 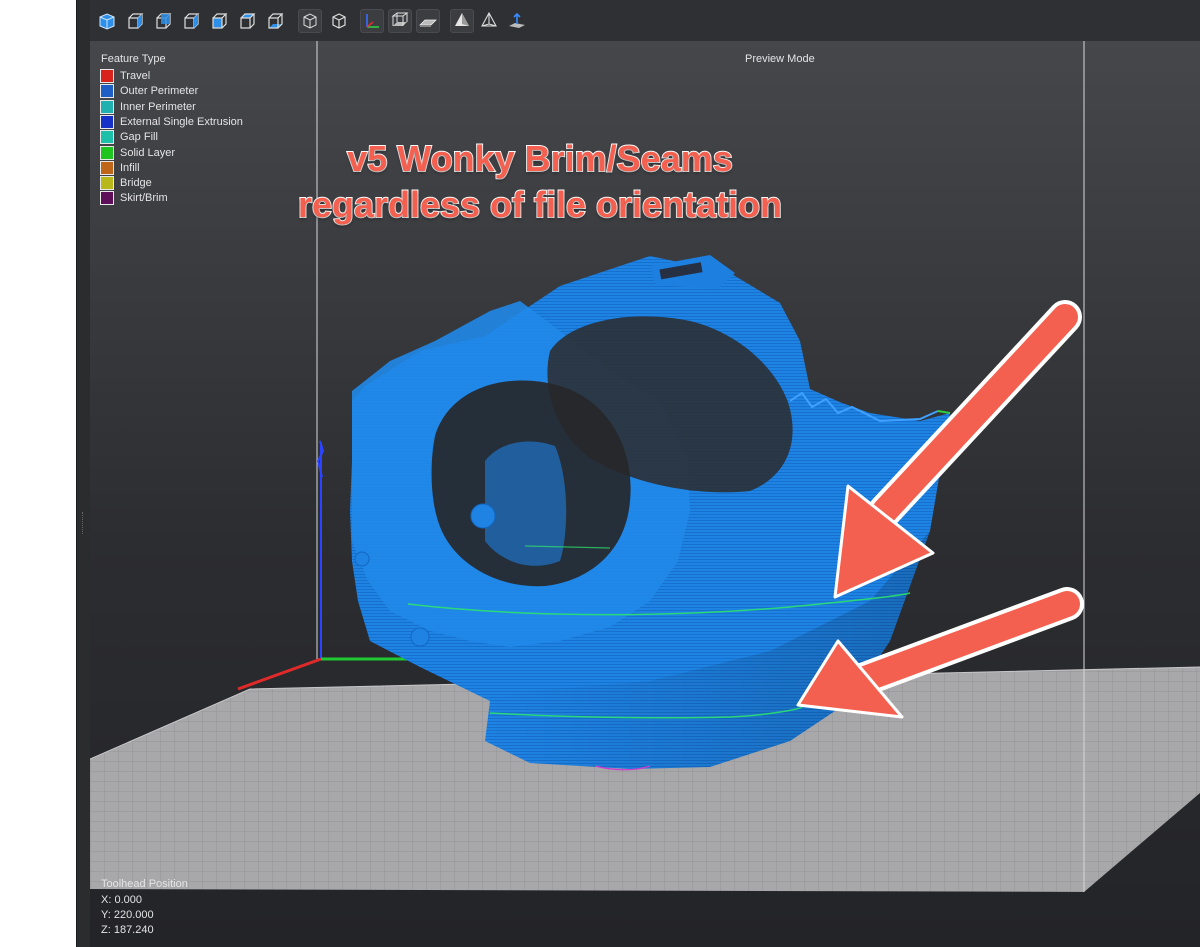 I want to click on legend-item: Skirt/Brim, so click(x=134, y=198).